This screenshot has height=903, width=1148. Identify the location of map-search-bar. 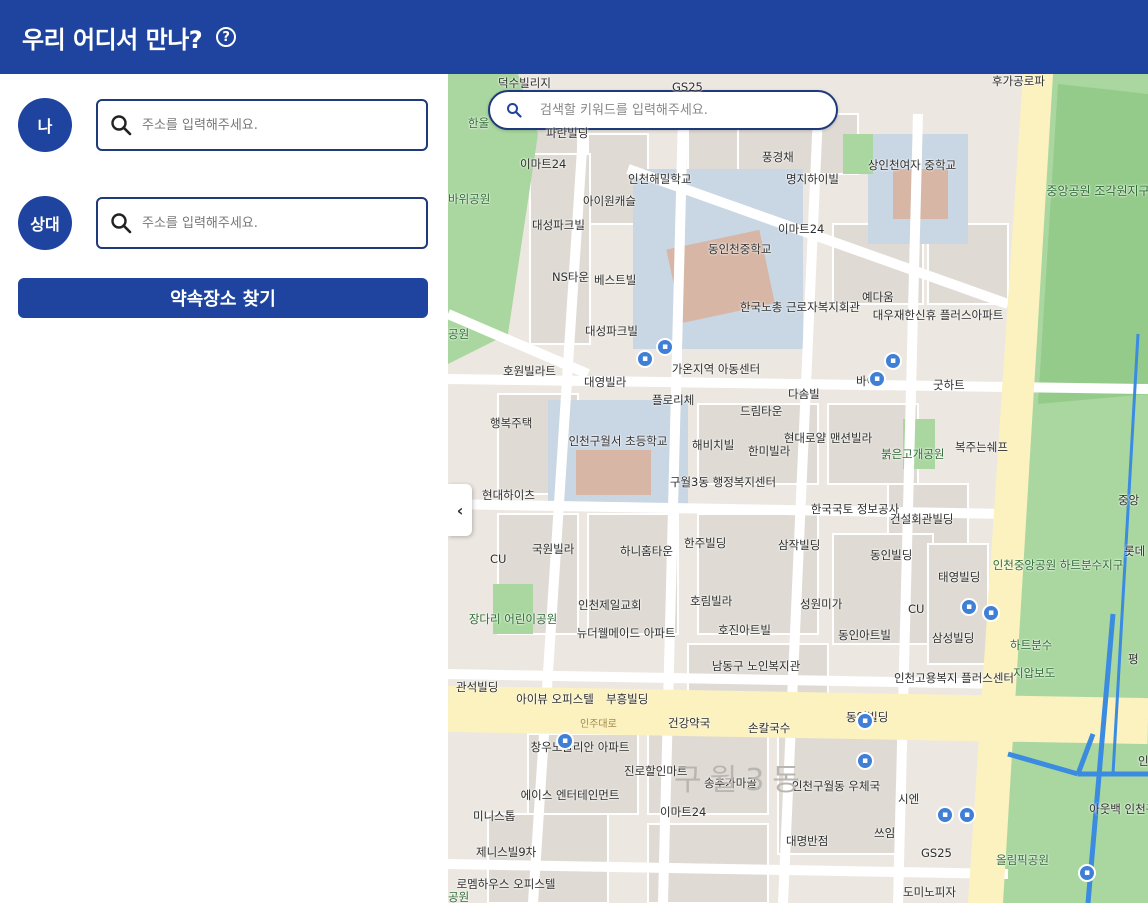
(663, 110).